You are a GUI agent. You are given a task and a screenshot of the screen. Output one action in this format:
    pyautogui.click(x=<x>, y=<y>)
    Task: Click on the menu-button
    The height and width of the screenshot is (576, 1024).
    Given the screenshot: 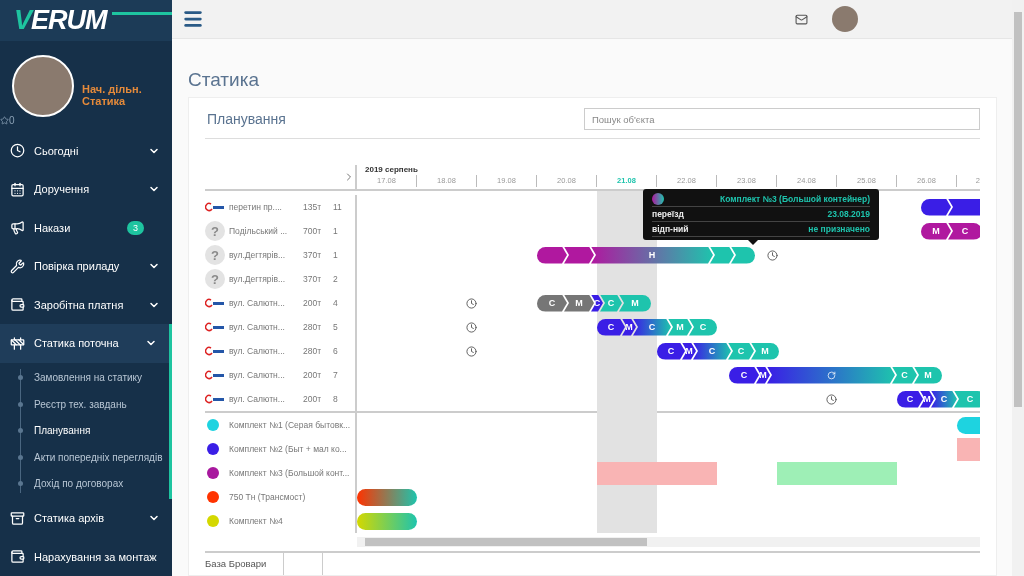 What is the action you would take?
    pyautogui.click(x=193, y=19)
    